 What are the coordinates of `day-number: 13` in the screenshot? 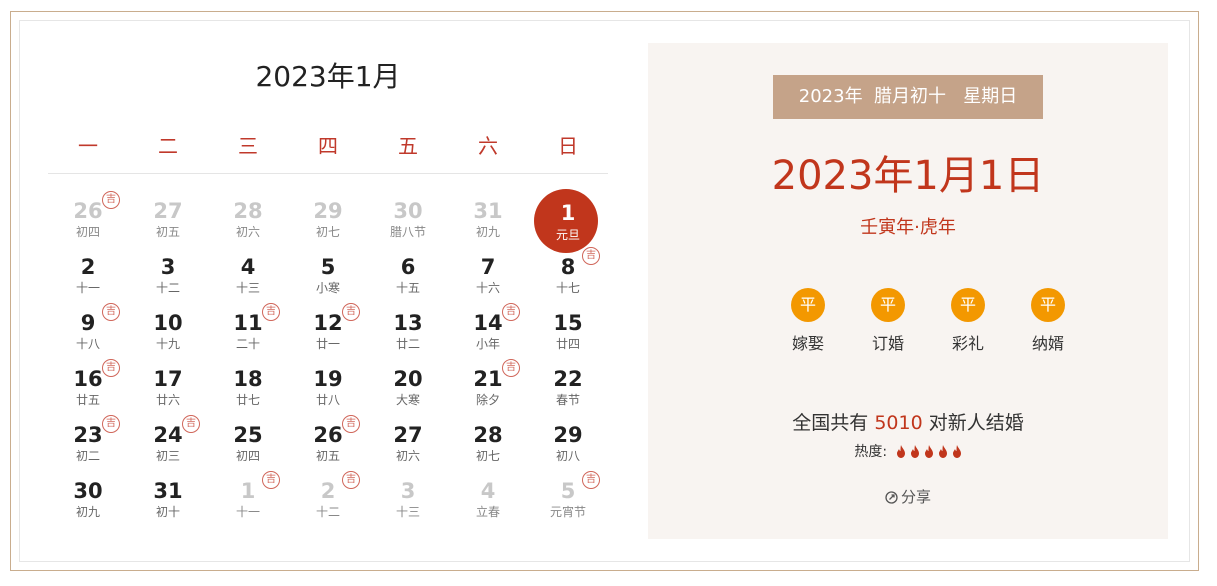 It's located at (408, 323).